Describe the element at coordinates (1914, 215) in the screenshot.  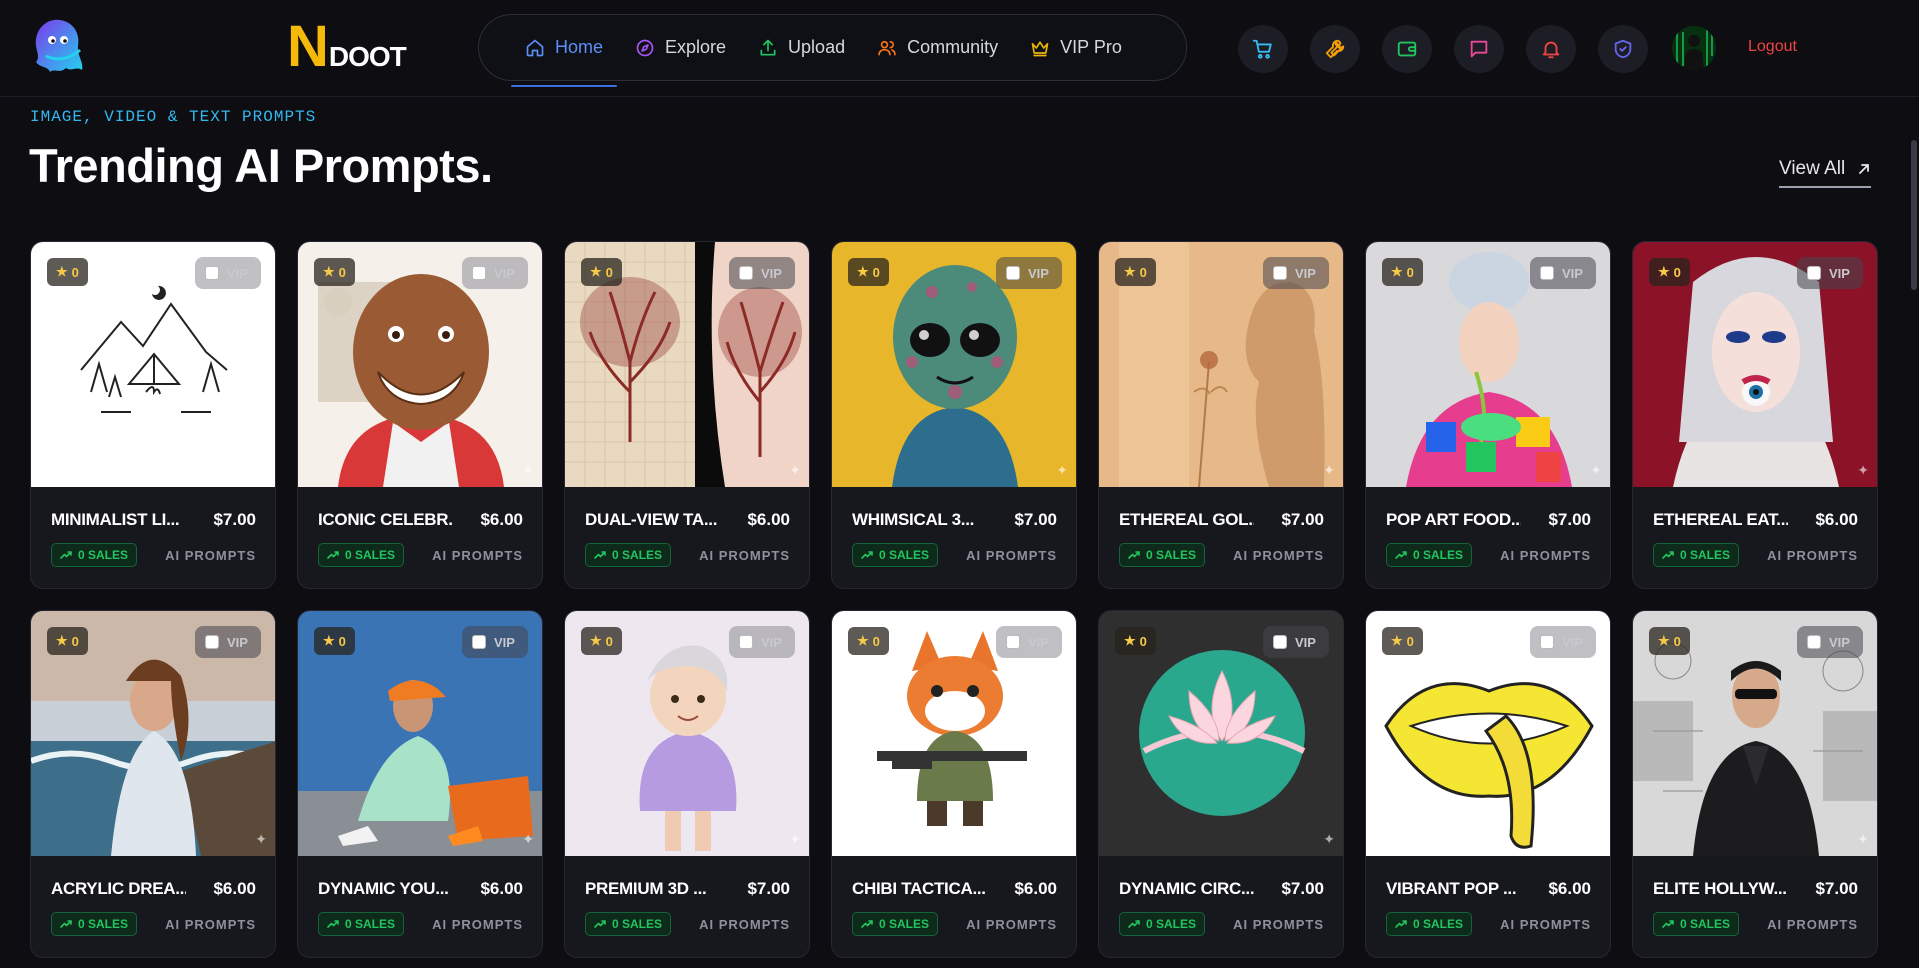
I see `scrollbar-thumb` at that location.